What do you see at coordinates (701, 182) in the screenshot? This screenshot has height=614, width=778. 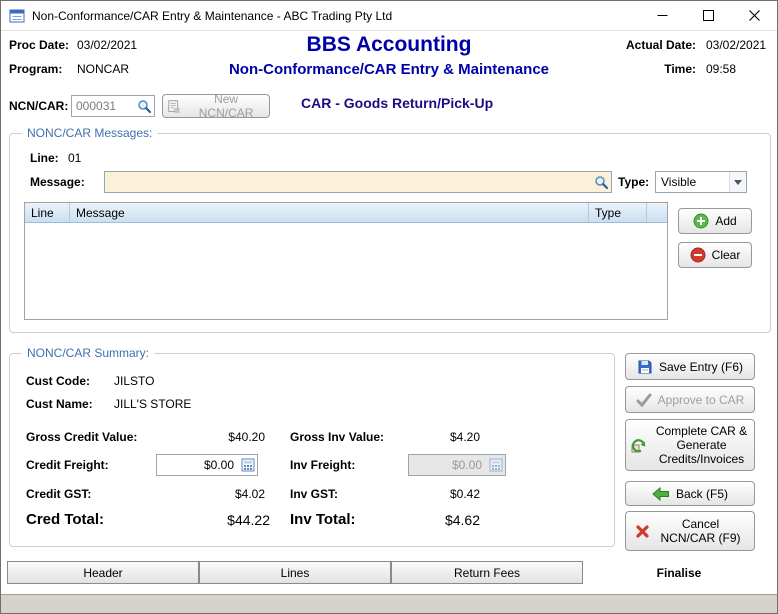 I see `type-select: Visible` at bounding box center [701, 182].